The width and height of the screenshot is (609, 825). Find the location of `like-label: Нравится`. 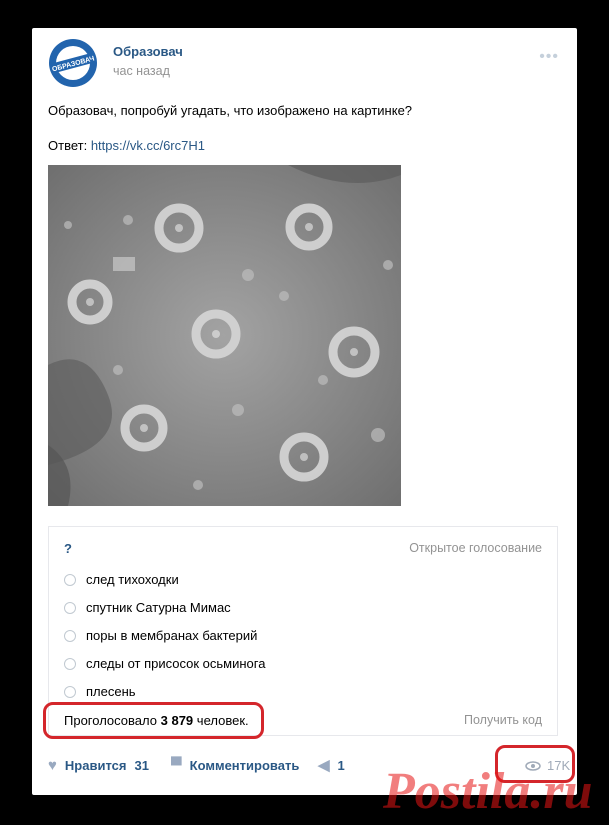

like-label: Нравится is located at coordinates (95, 765).